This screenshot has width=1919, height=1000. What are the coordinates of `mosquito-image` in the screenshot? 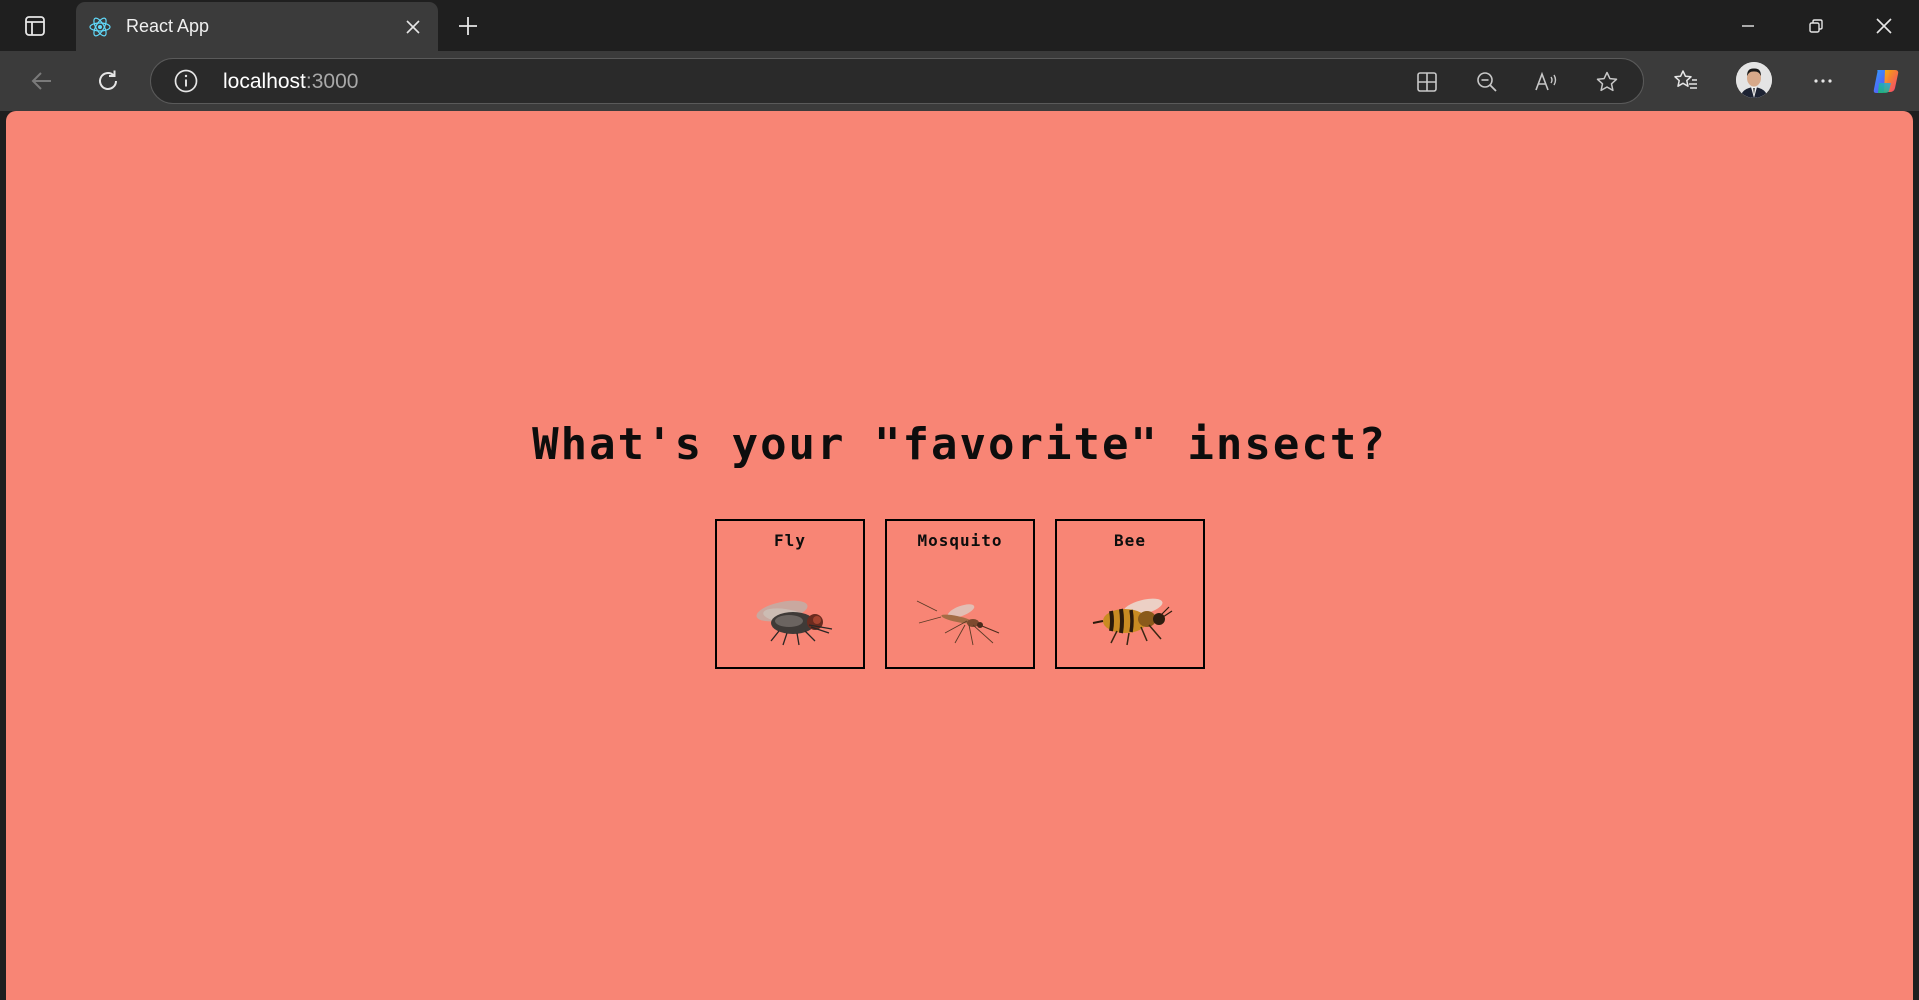 It's located at (958, 623).